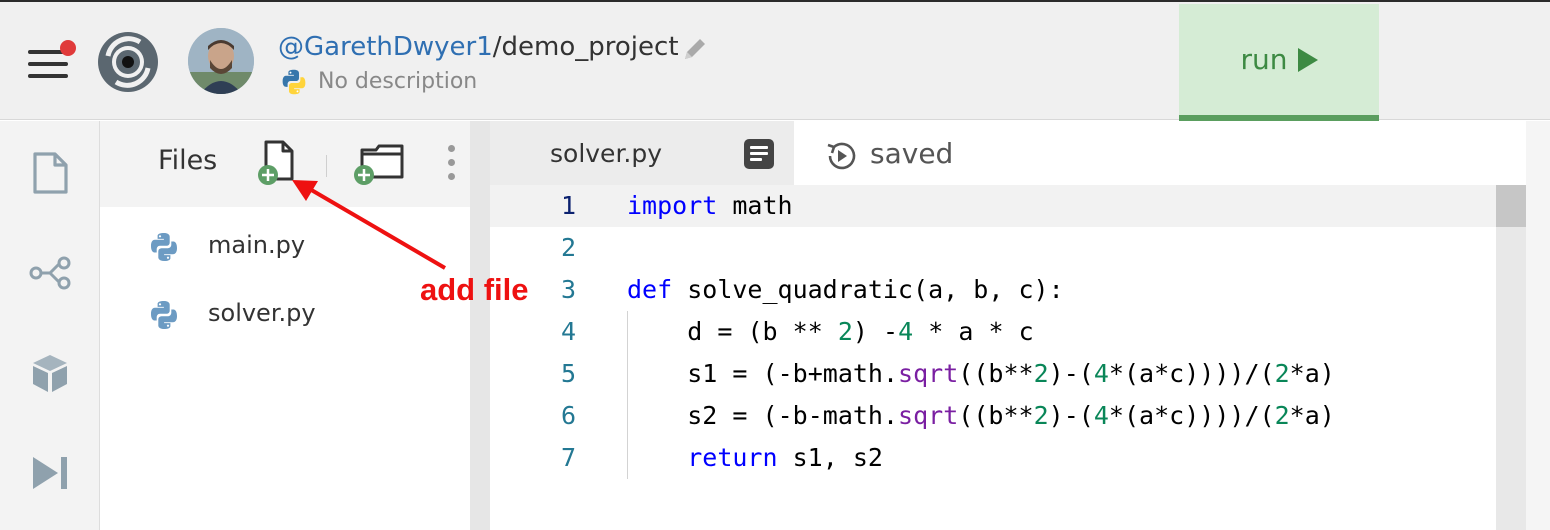 This screenshot has height=530, width=1550. I want to click on file-item-solver: solver.py, so click(285, 316).